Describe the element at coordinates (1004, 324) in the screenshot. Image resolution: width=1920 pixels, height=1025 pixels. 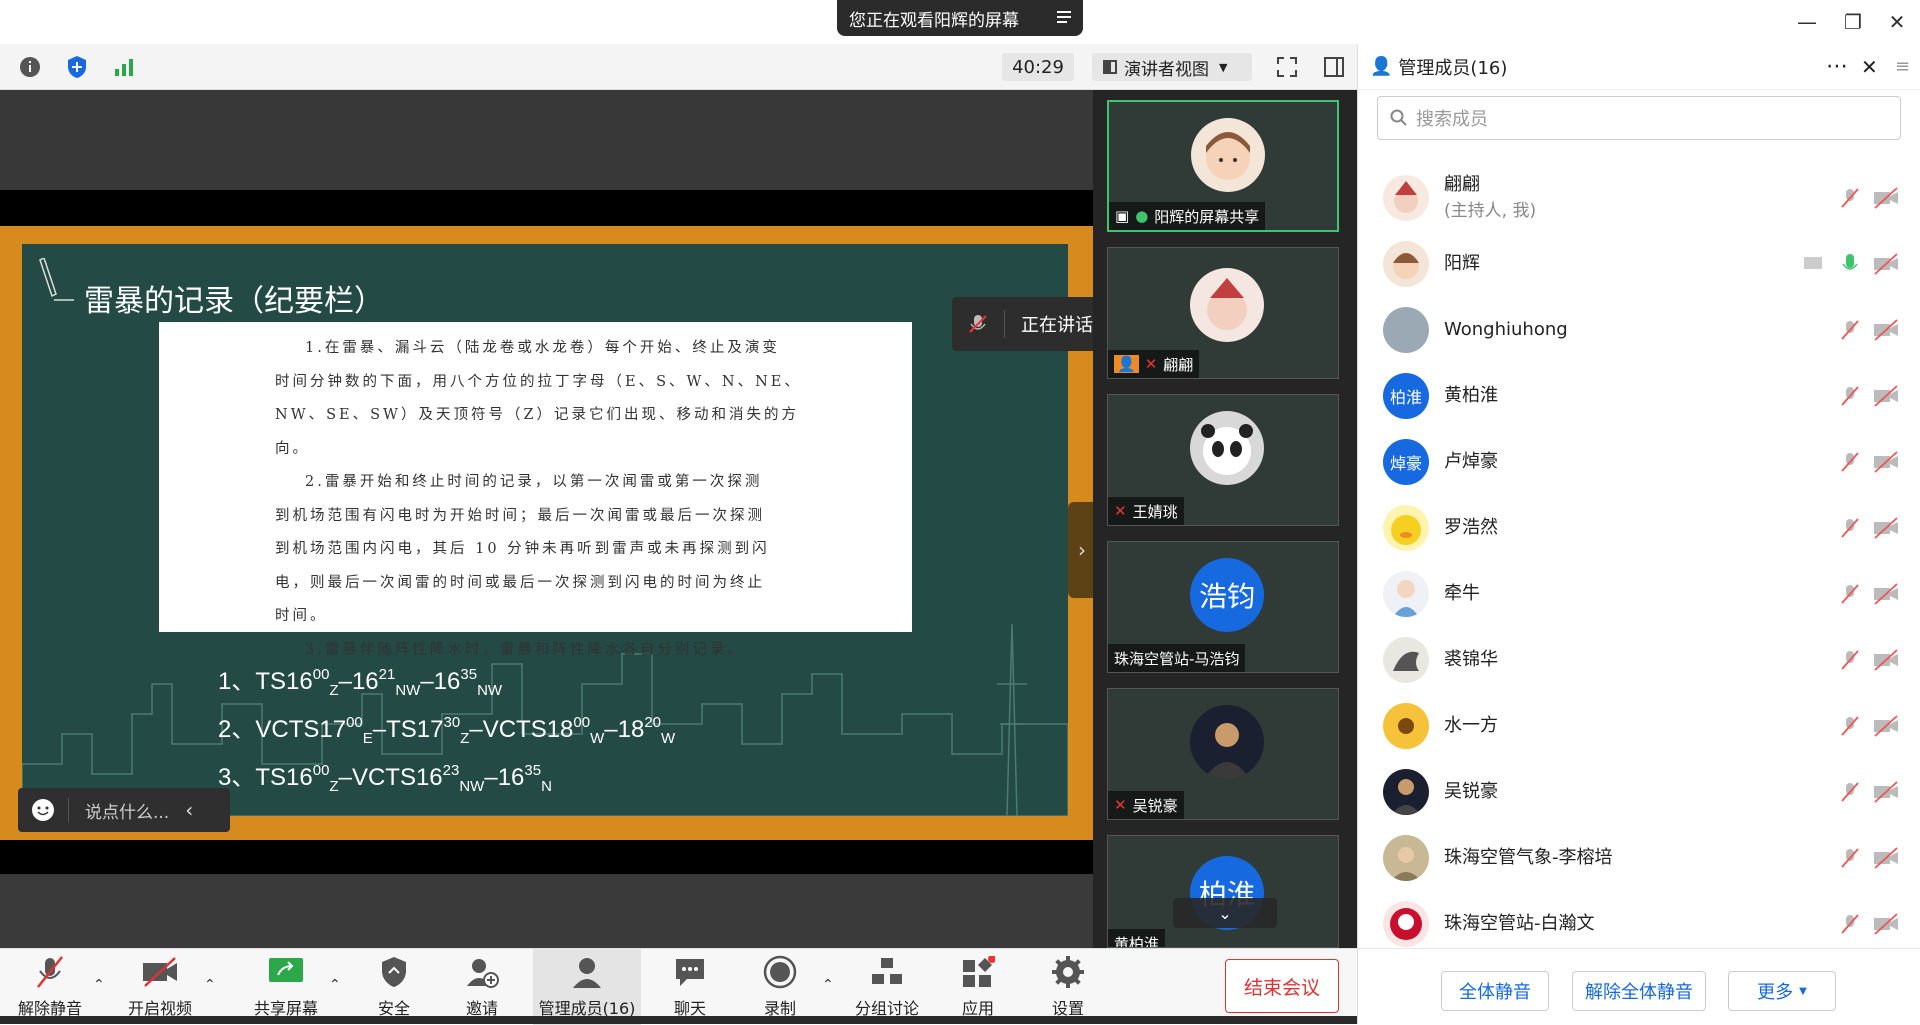
I see `divider` at that location.